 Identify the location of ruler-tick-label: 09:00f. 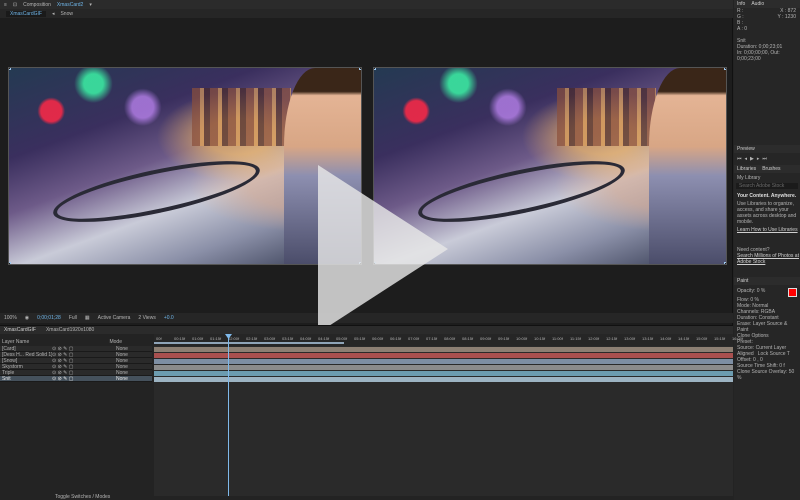
(486, 338).